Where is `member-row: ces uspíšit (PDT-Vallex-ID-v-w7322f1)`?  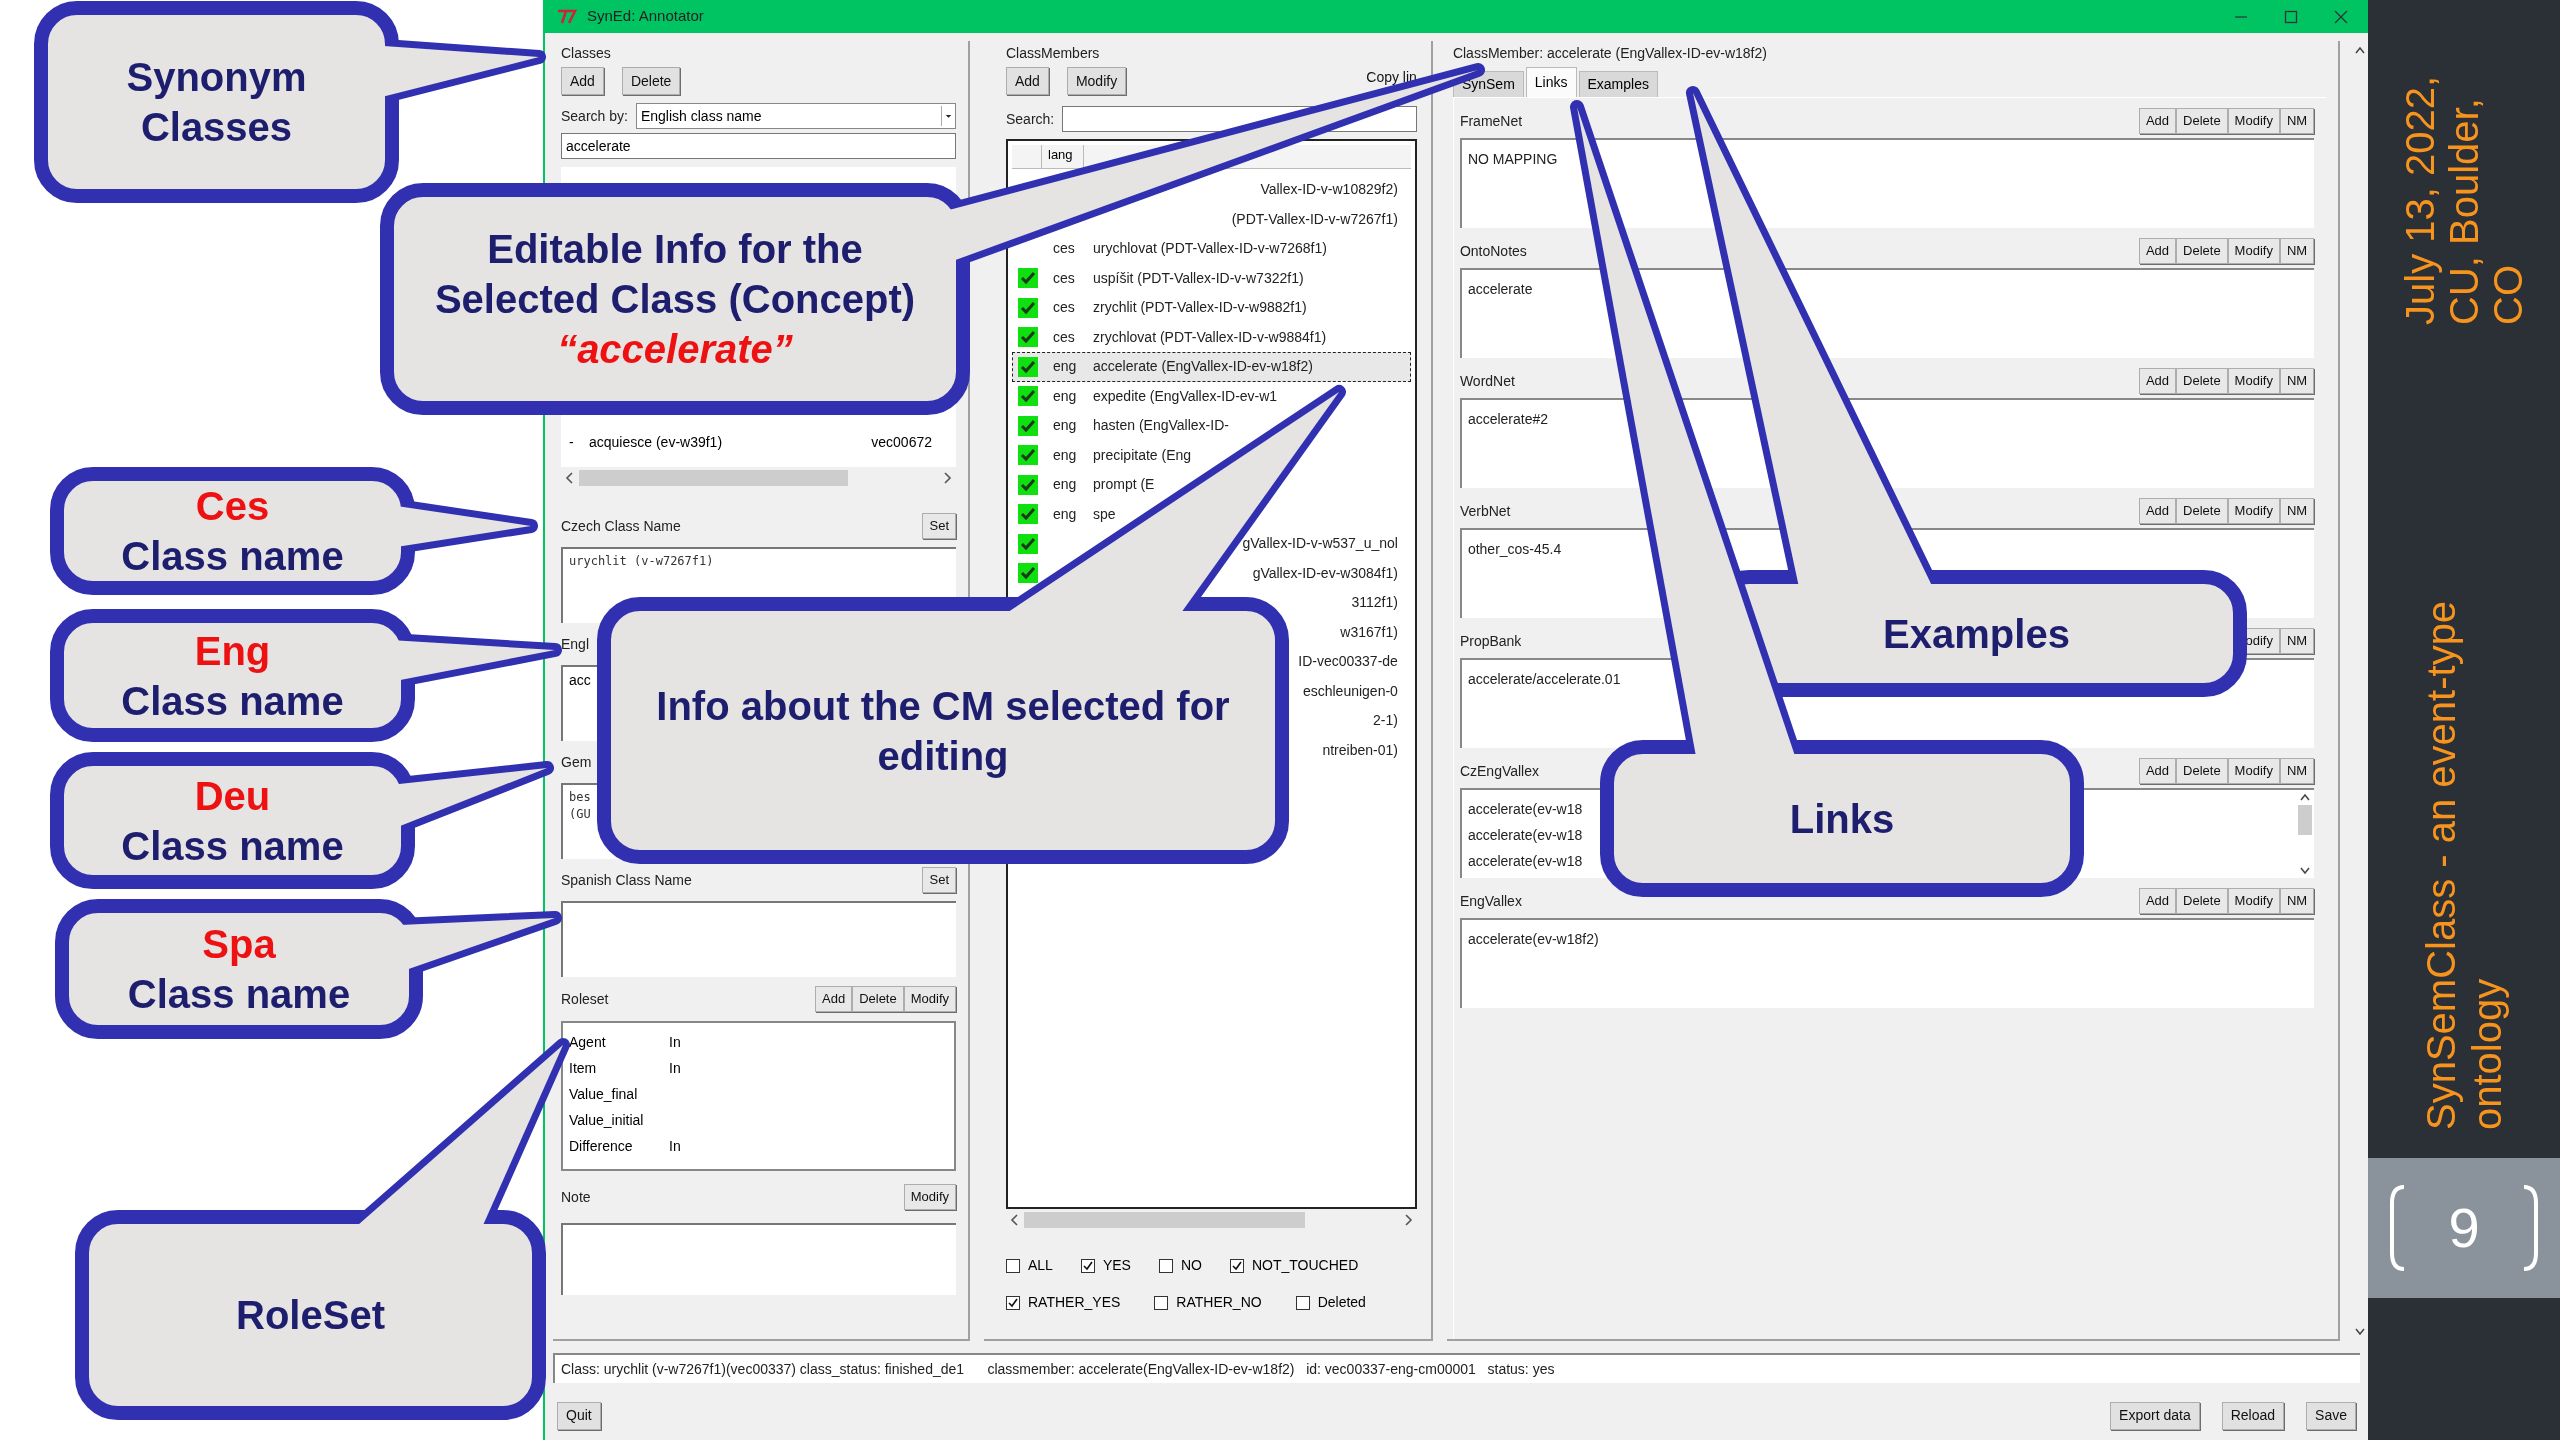 member-row: ces uspíšit (PDT-Vallex-ID-v-w7322f1) is located at coordinates (1211, 278).